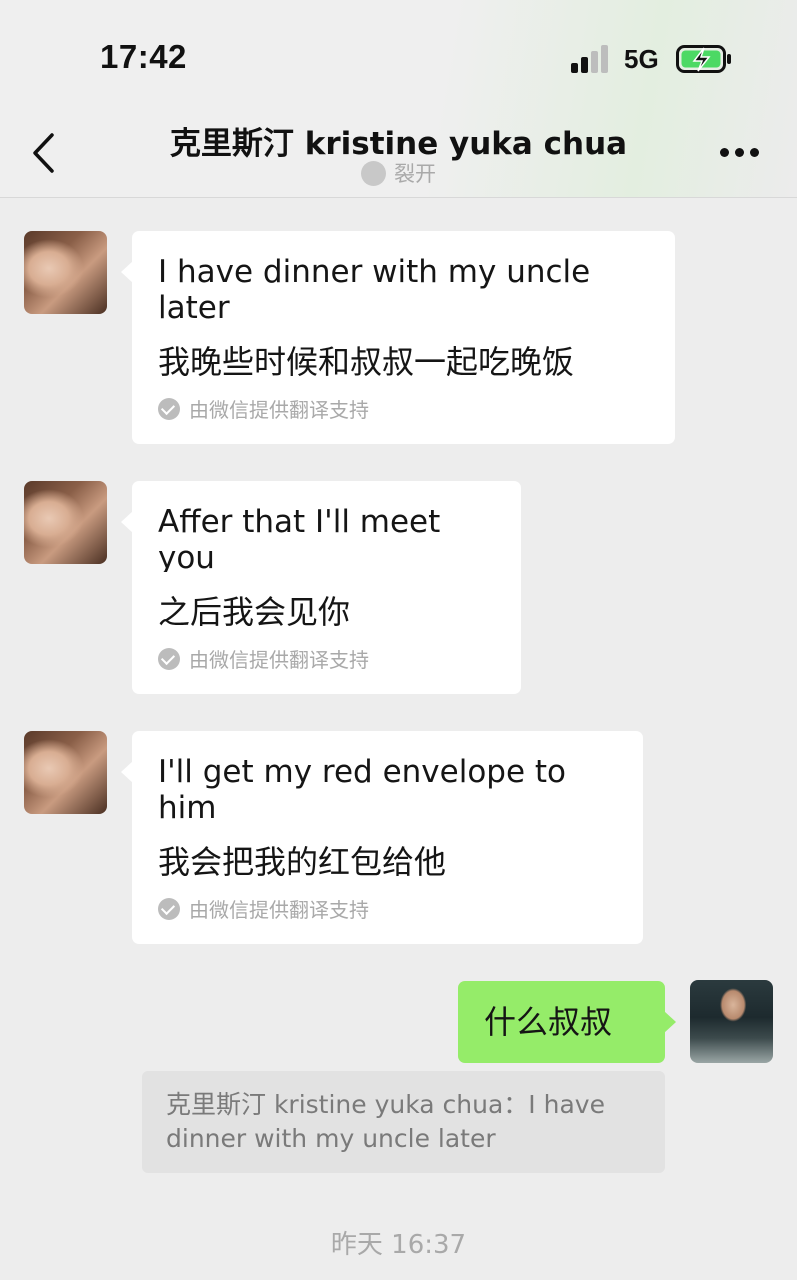  What do you see at coordinates (398, 1245) in the screenshot?
I see `message-timestamp: 昨天 16:37` at bounding box center [398, 1245].